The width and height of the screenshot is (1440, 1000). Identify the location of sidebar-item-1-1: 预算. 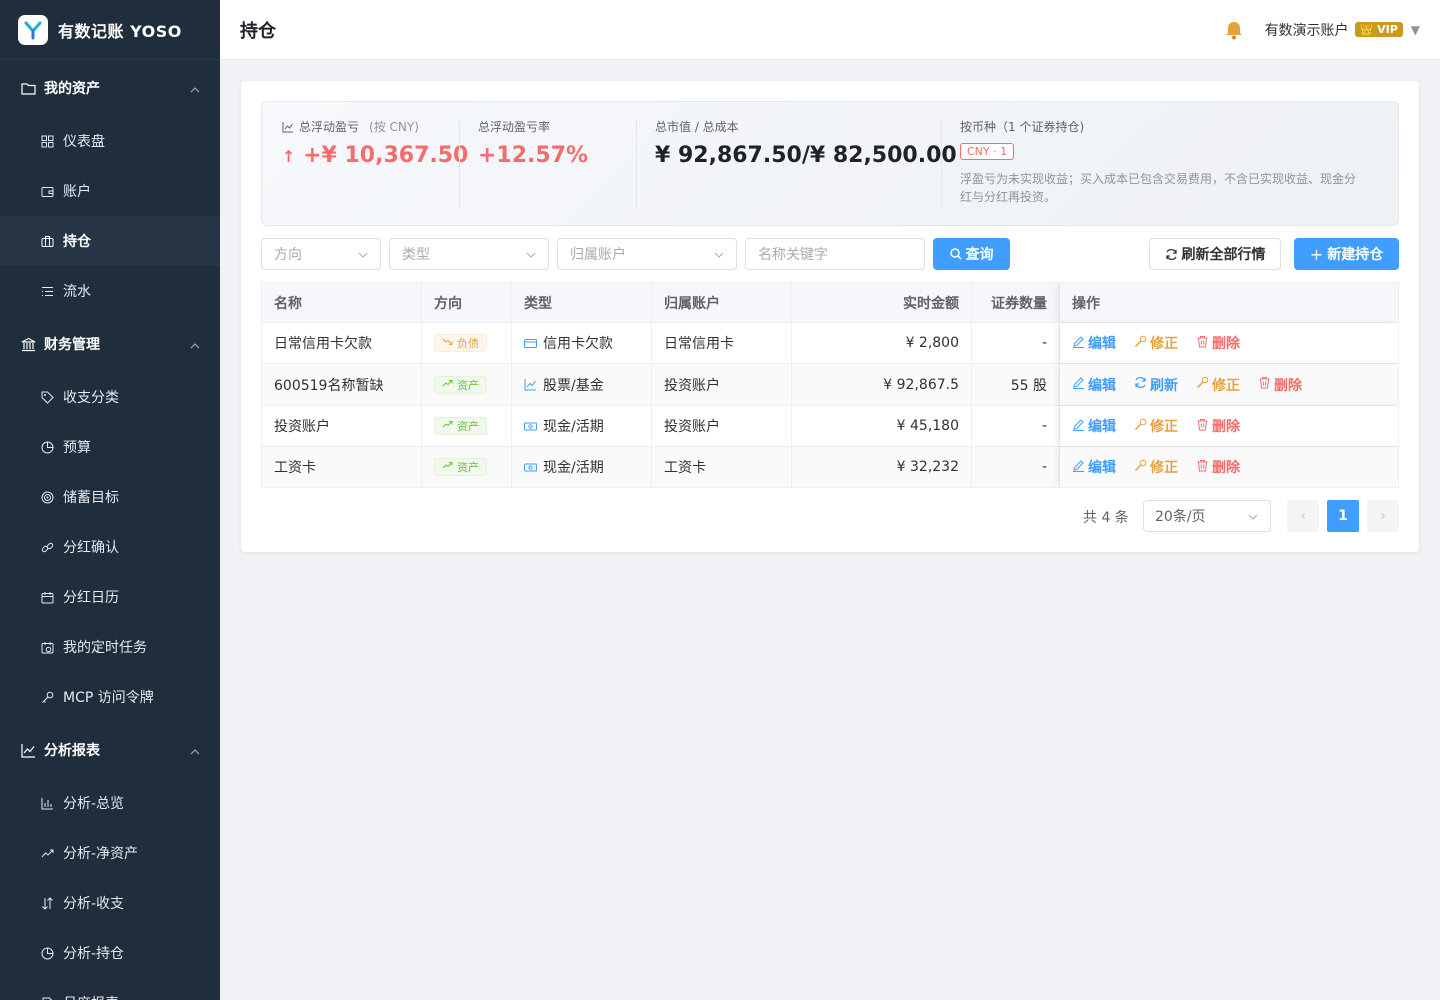
(110, 447).